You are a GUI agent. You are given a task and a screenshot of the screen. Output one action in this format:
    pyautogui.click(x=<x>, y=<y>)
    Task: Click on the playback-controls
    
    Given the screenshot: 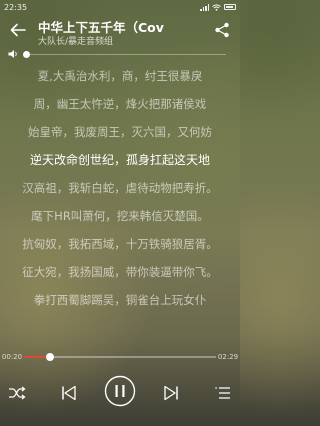 What is the action you would take?
    pyautogui.click(x=120, y=392)
    